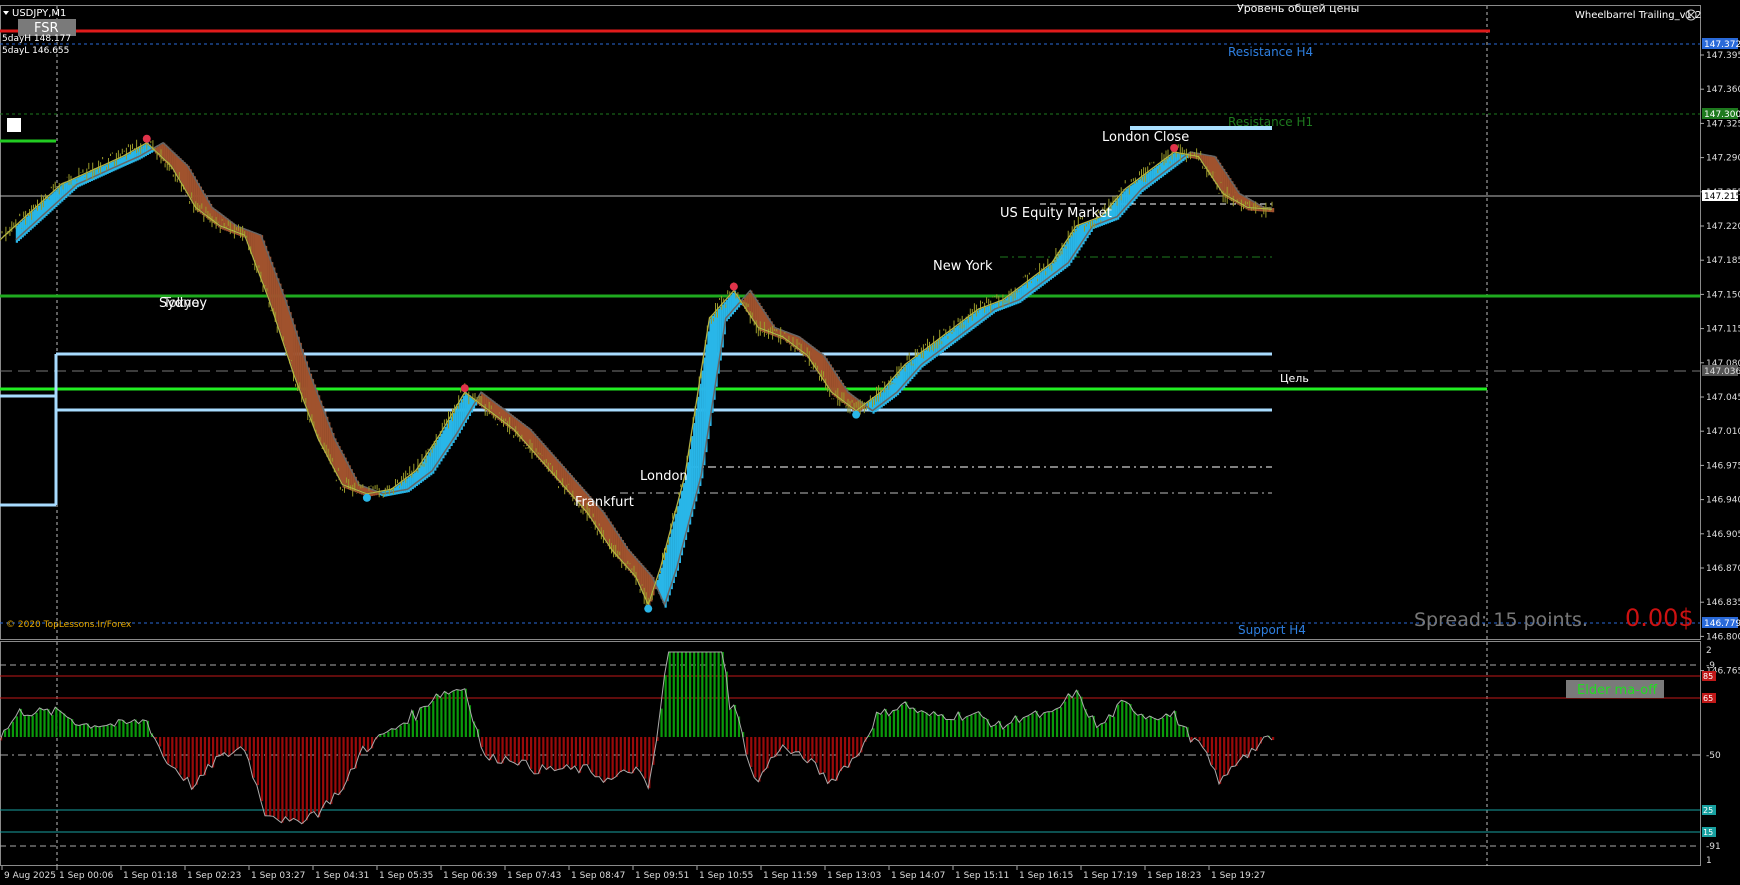 Image resolution: width=1740 pixels, height=885 pixels. I want to click on general-price-level-label: Уровень общей цены, so click(1298, 8).